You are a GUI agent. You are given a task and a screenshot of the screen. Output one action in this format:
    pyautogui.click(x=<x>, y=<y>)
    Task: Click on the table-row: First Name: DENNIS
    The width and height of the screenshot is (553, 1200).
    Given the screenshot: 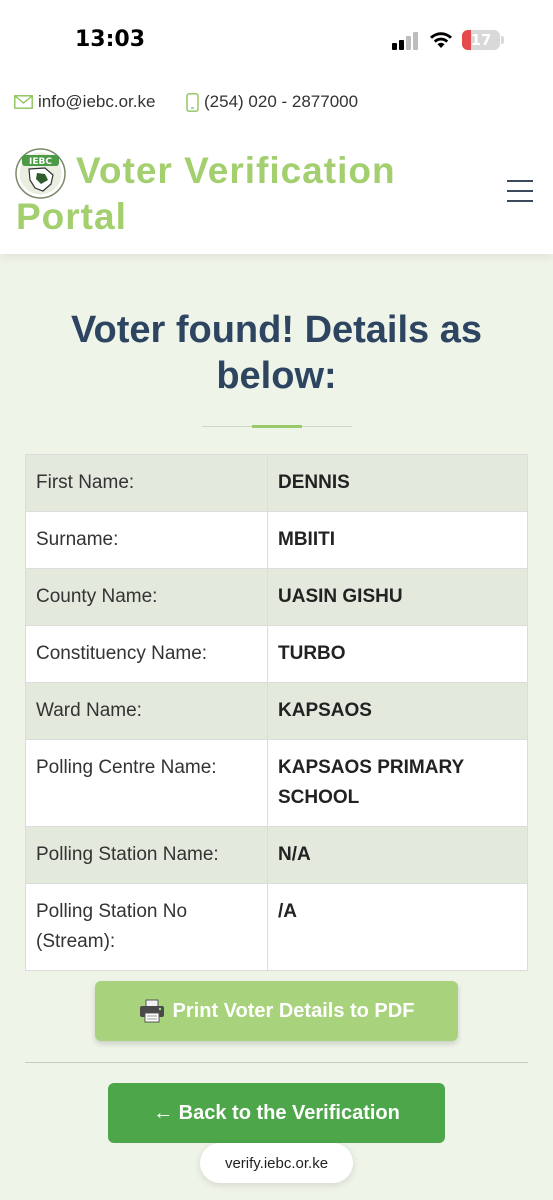 What is the action you would take?
    pyautogui.click(x=276, y=483)
    